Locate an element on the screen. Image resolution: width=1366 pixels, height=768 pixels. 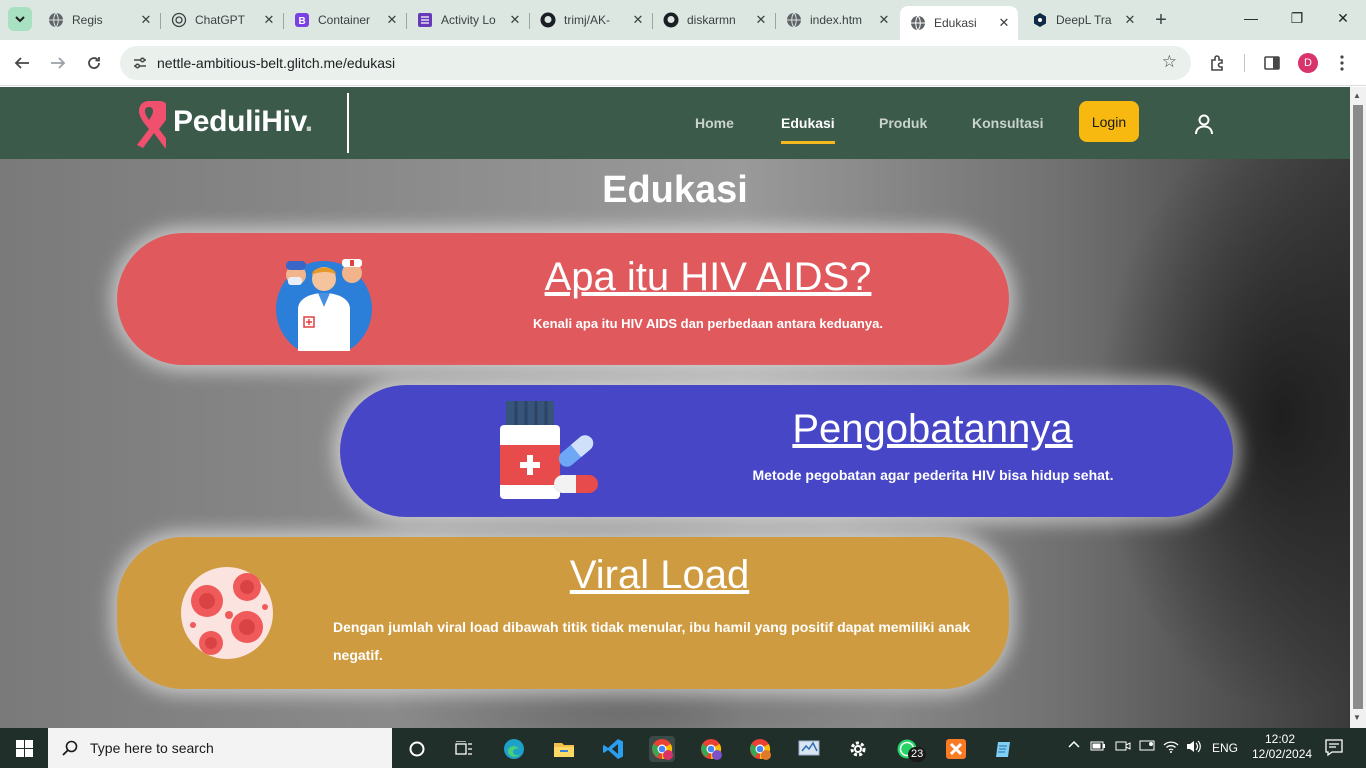
tab-title: Edukasi is located at coordinates (955, 23).